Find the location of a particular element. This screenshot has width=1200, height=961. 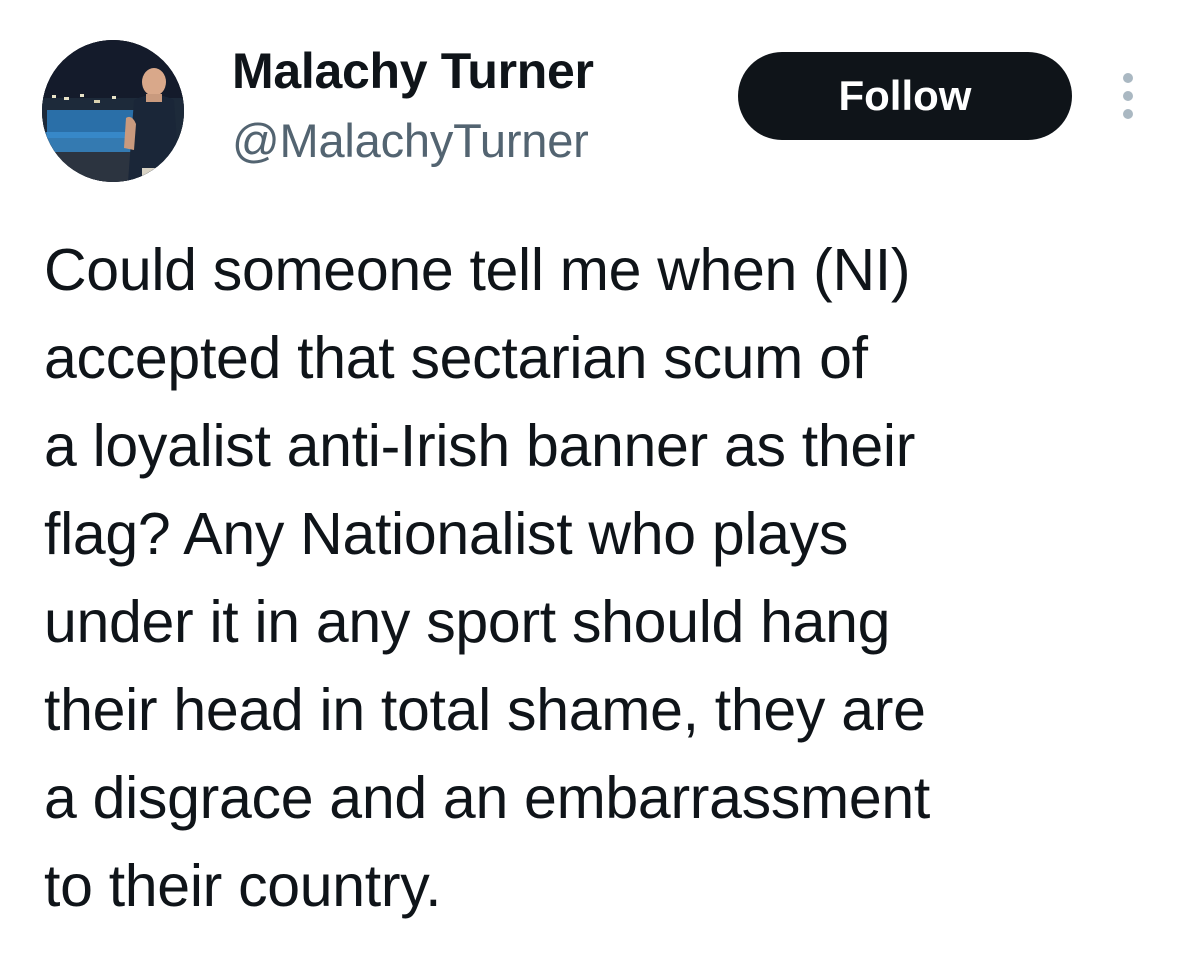

more-options-icon is located at coordinates (1128, 96).